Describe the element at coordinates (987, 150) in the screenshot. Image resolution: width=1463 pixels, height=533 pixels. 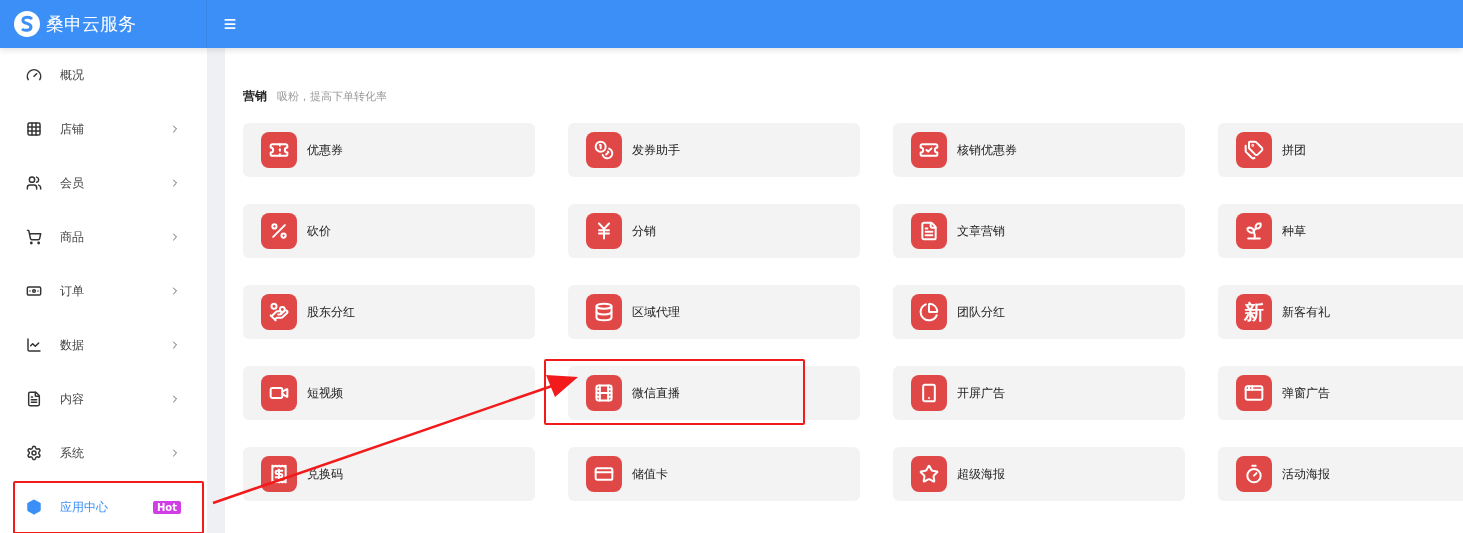
I see `app-label: 核销优惠券` at that location.